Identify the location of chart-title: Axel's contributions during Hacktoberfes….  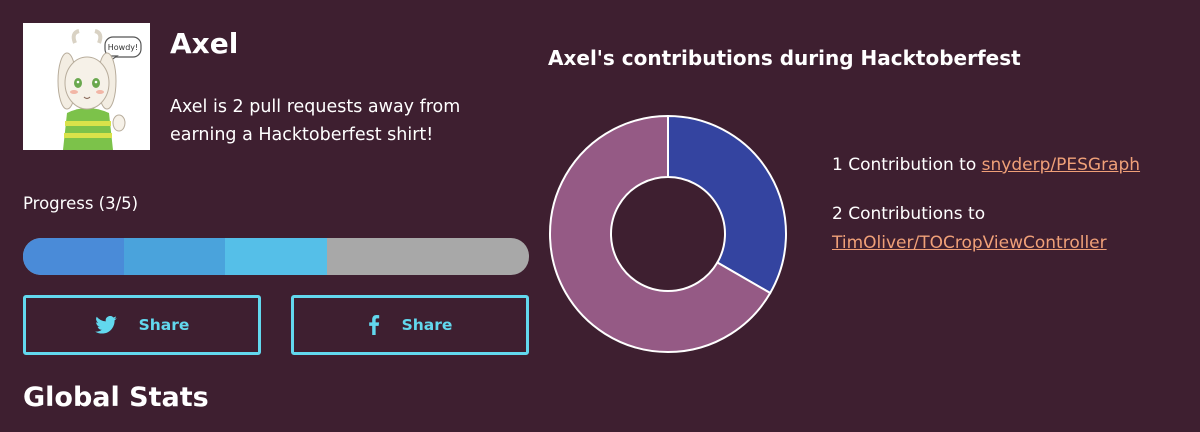
(784, 58).